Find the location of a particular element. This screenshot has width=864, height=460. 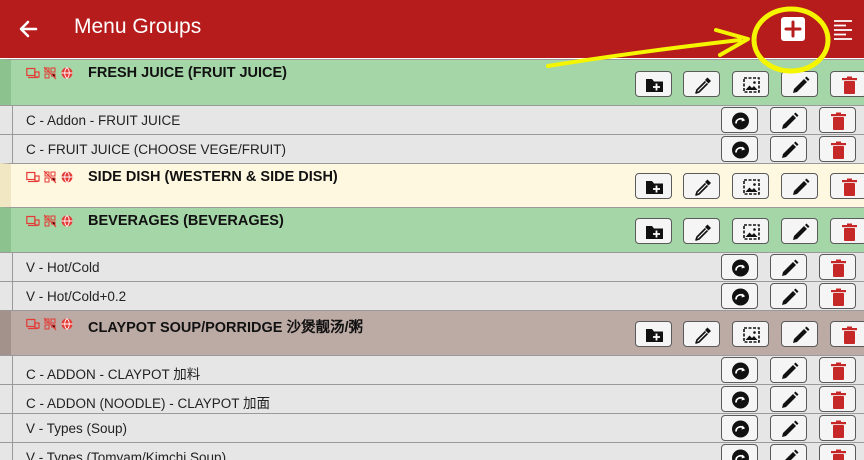

list-item: V - Types (Tomyam/Kimchi Soup) is located at coordinates (432, 451).